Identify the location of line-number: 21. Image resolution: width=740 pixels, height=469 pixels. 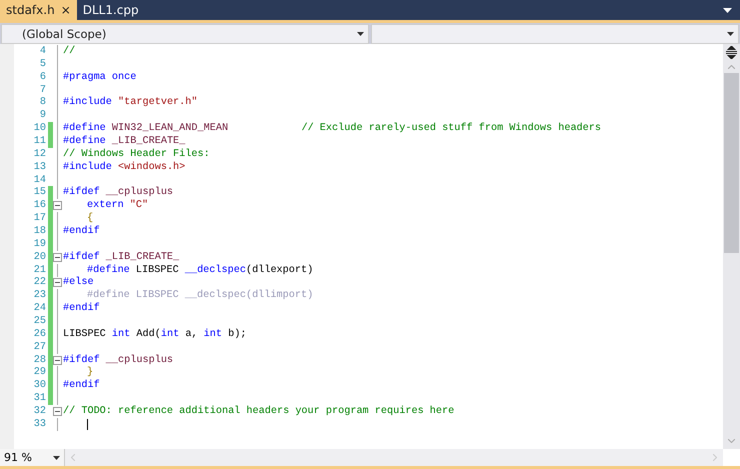
(39, 270).